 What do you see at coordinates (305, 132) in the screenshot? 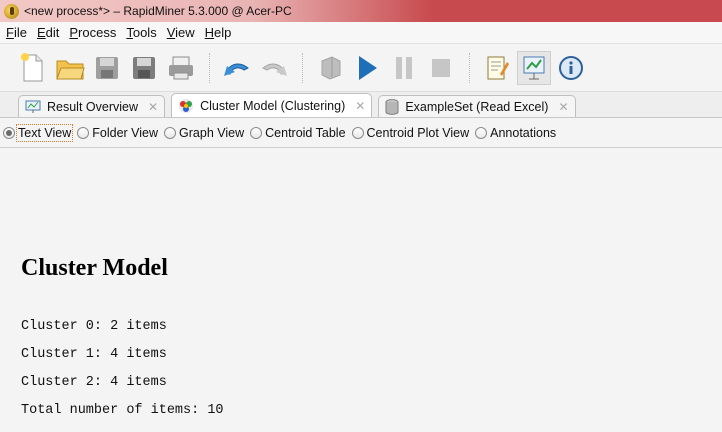
I see `view-centroid-table-label: Centroid Table` at bounding box center [305, 132].